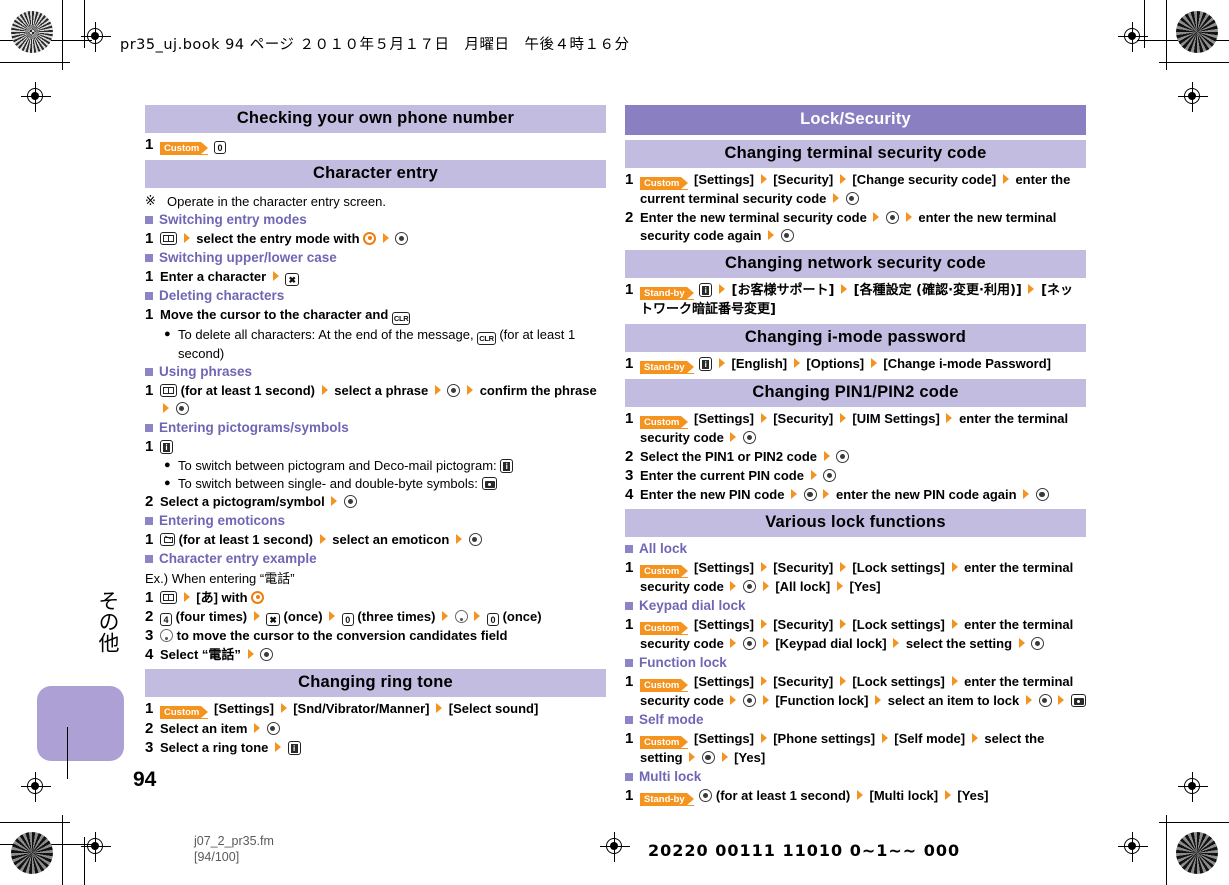 This screenshot has width=1229, height=885. I want to click on sub-heading-label: Using phrases, so click(206, 371).